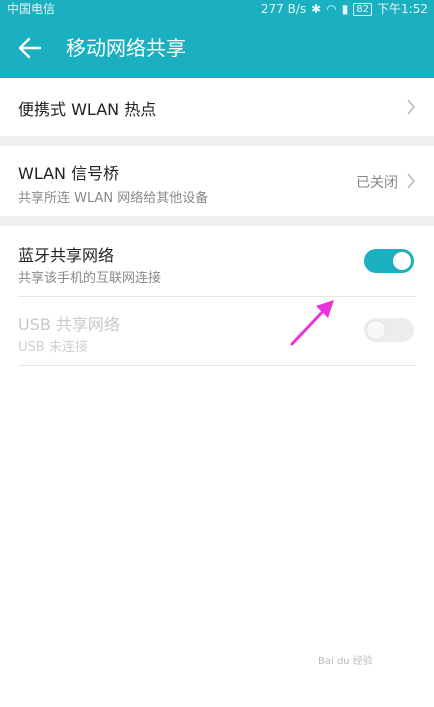 The image size is (434, 707). Describe the element at coordinates (363, 9) in the screenshot. I see `battery-level: 82` at that location.